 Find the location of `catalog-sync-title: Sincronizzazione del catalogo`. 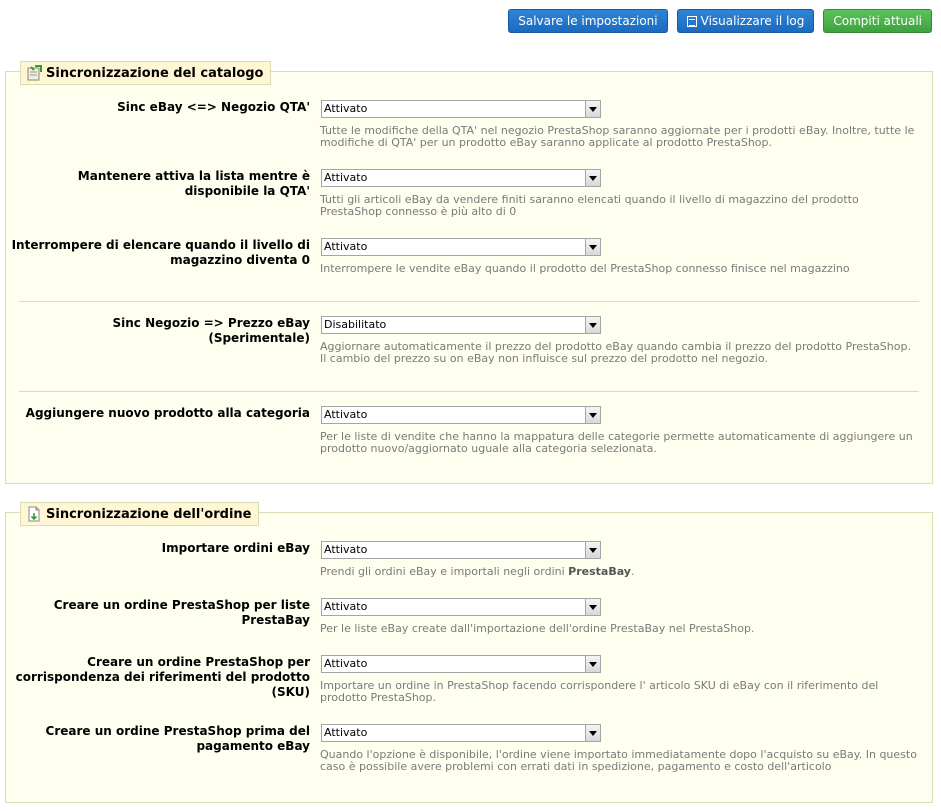

catalog-sync-title: Sincronizzazione del catalogo is located at coordinates (155, 73).